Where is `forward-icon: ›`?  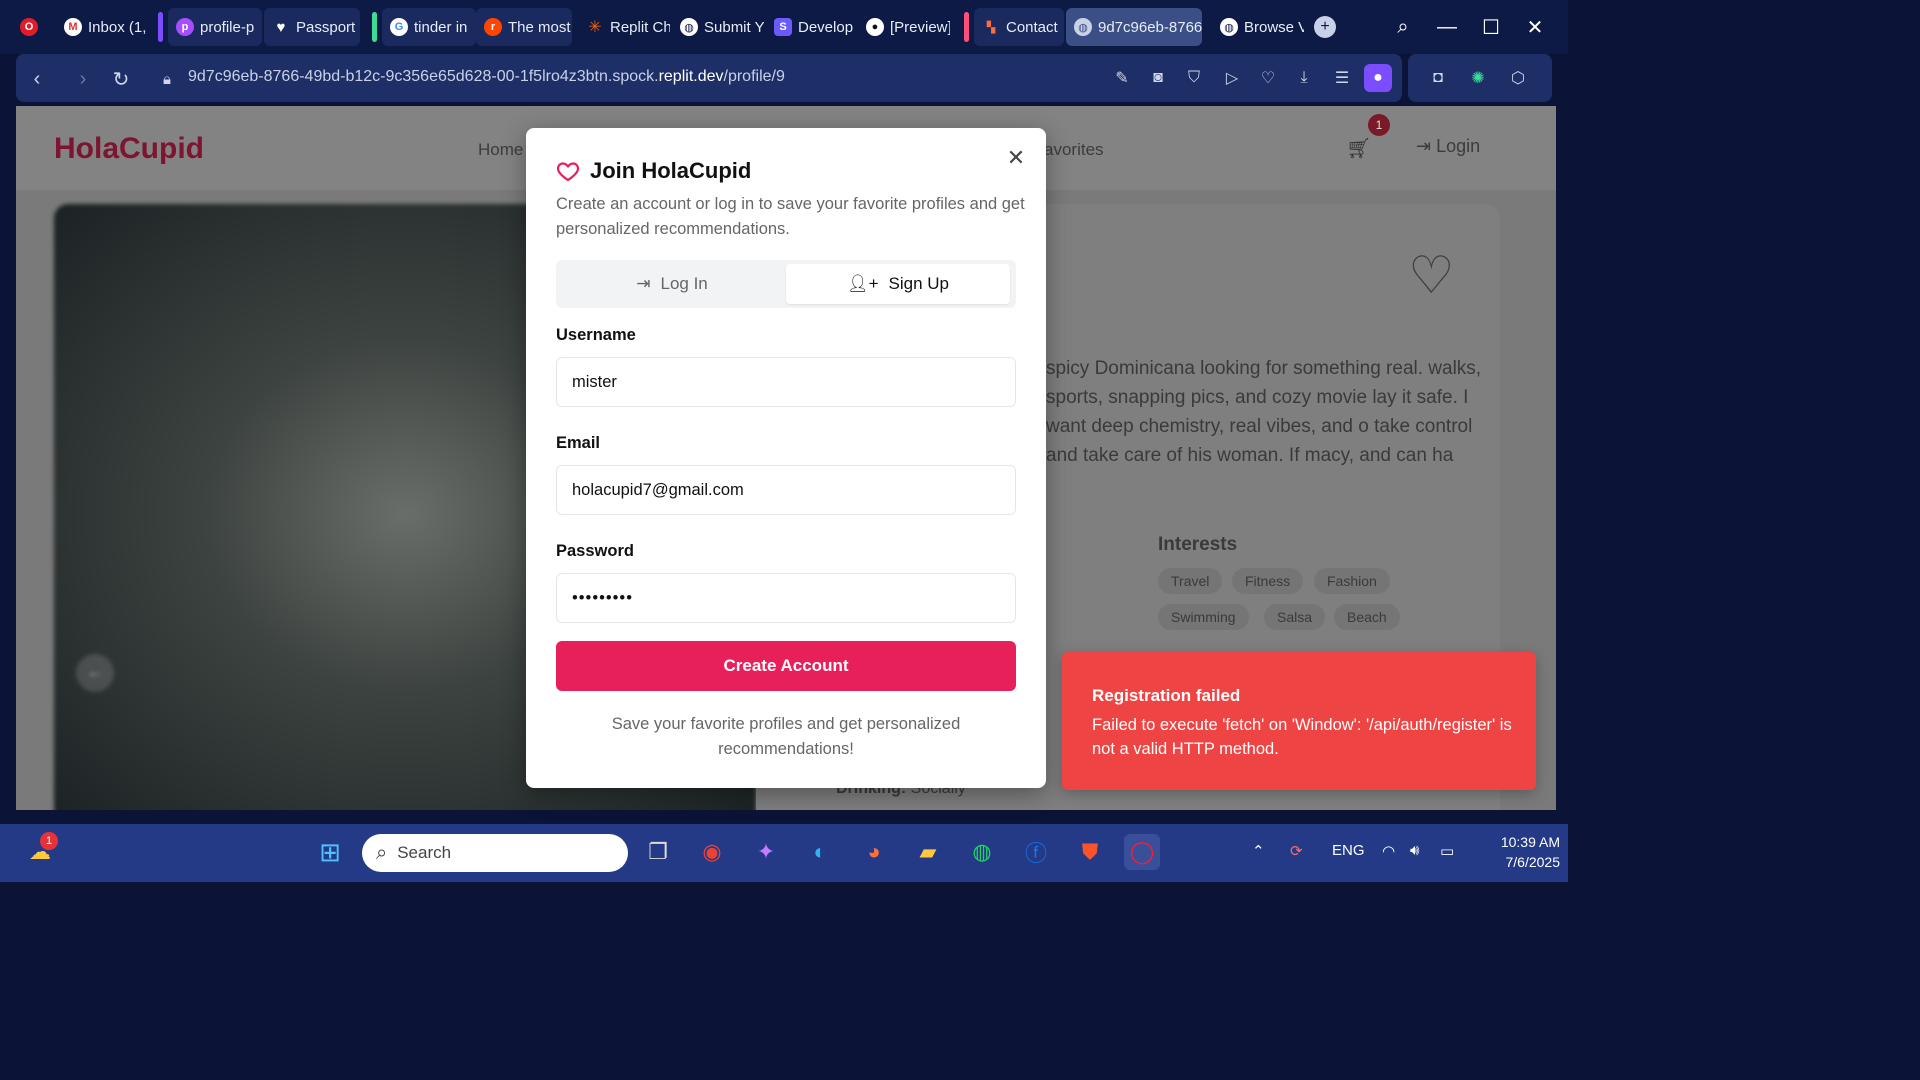 forward-icon: › is located at coordinates (83, 79).